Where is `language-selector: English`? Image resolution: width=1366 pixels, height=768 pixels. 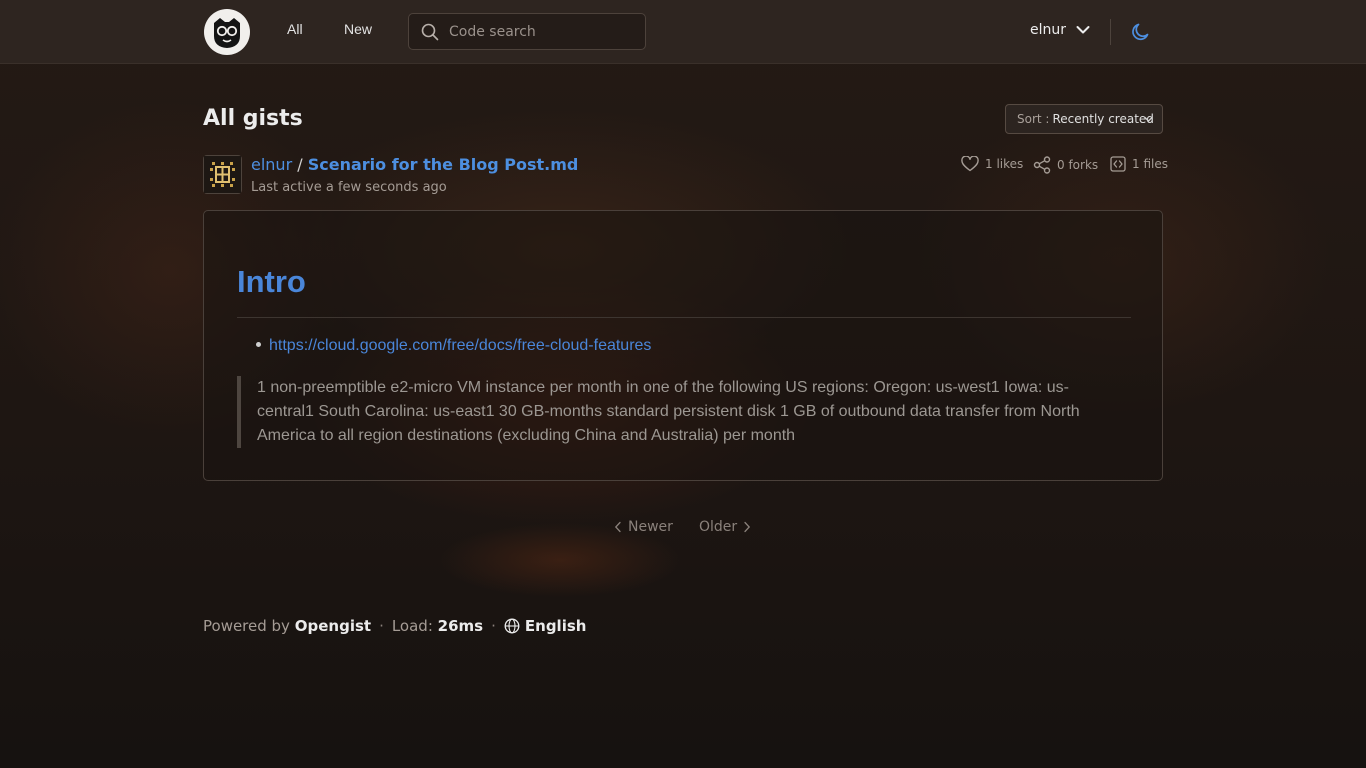
language-selector: English is located at coordinates (545, 626).